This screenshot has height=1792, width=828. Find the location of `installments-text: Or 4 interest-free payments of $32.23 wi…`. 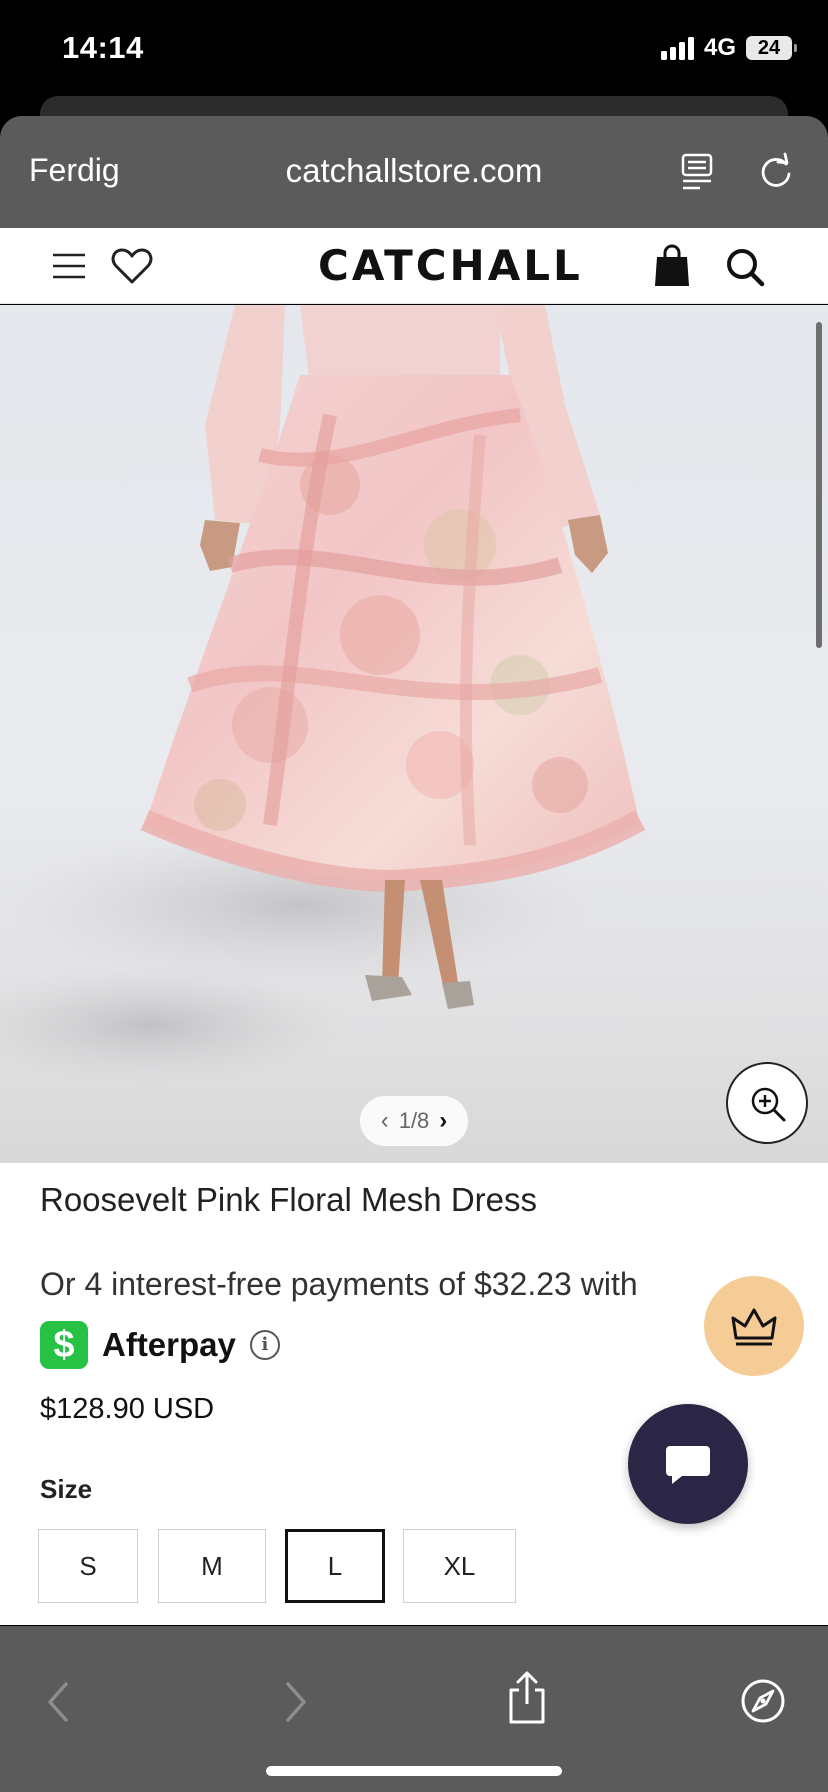

installments-text: Or 4 interest-free payments of $32.23 wi… is located at coordinates (339, 1284).